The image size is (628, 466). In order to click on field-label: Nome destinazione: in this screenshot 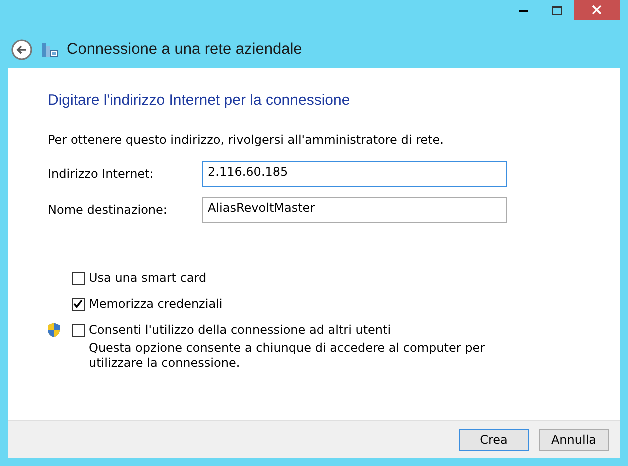, I will do `click(108, 210)`.